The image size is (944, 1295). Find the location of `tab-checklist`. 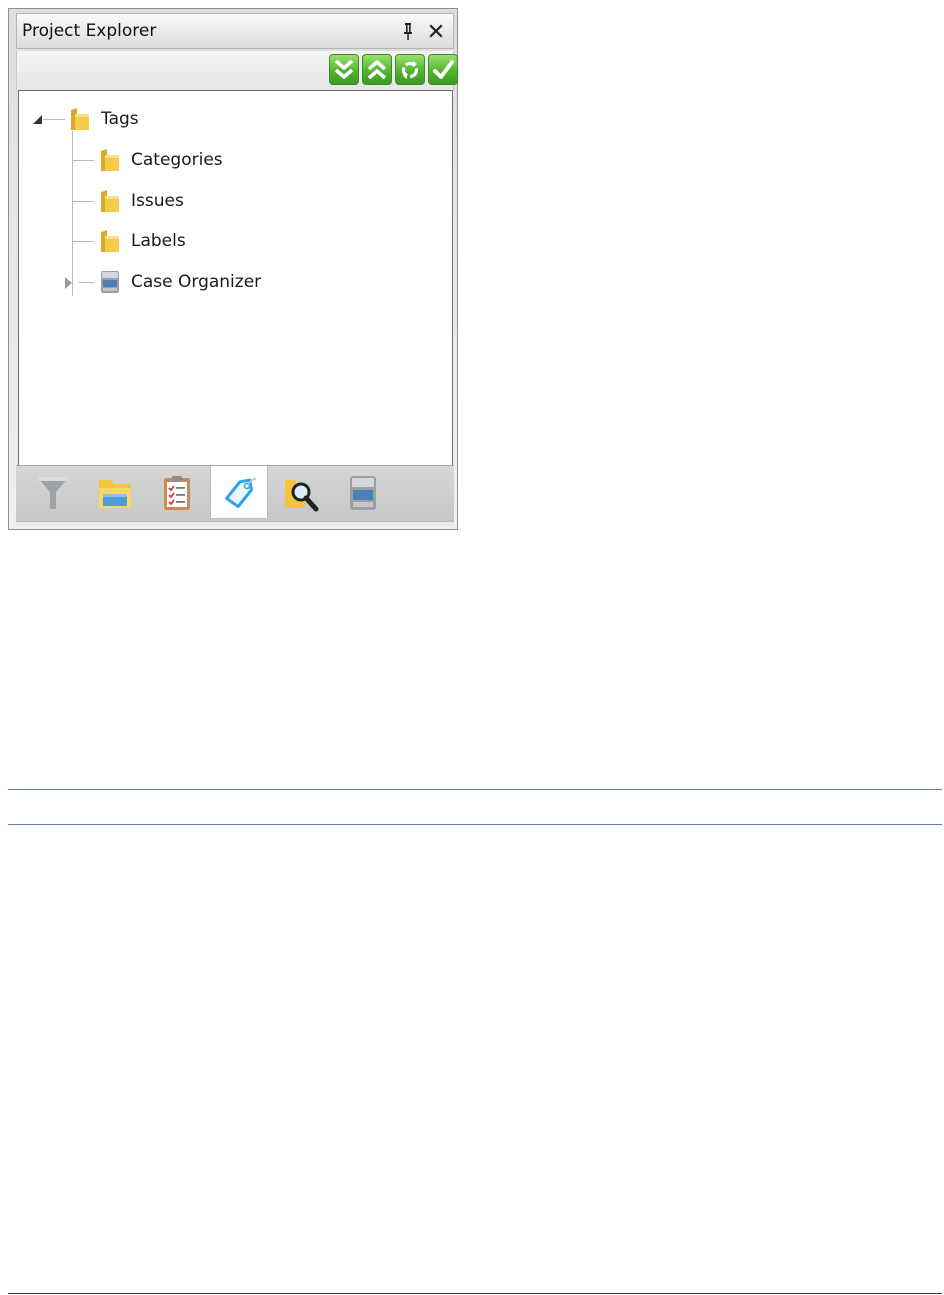

tab-checklist is located at coordinates (177, 492).